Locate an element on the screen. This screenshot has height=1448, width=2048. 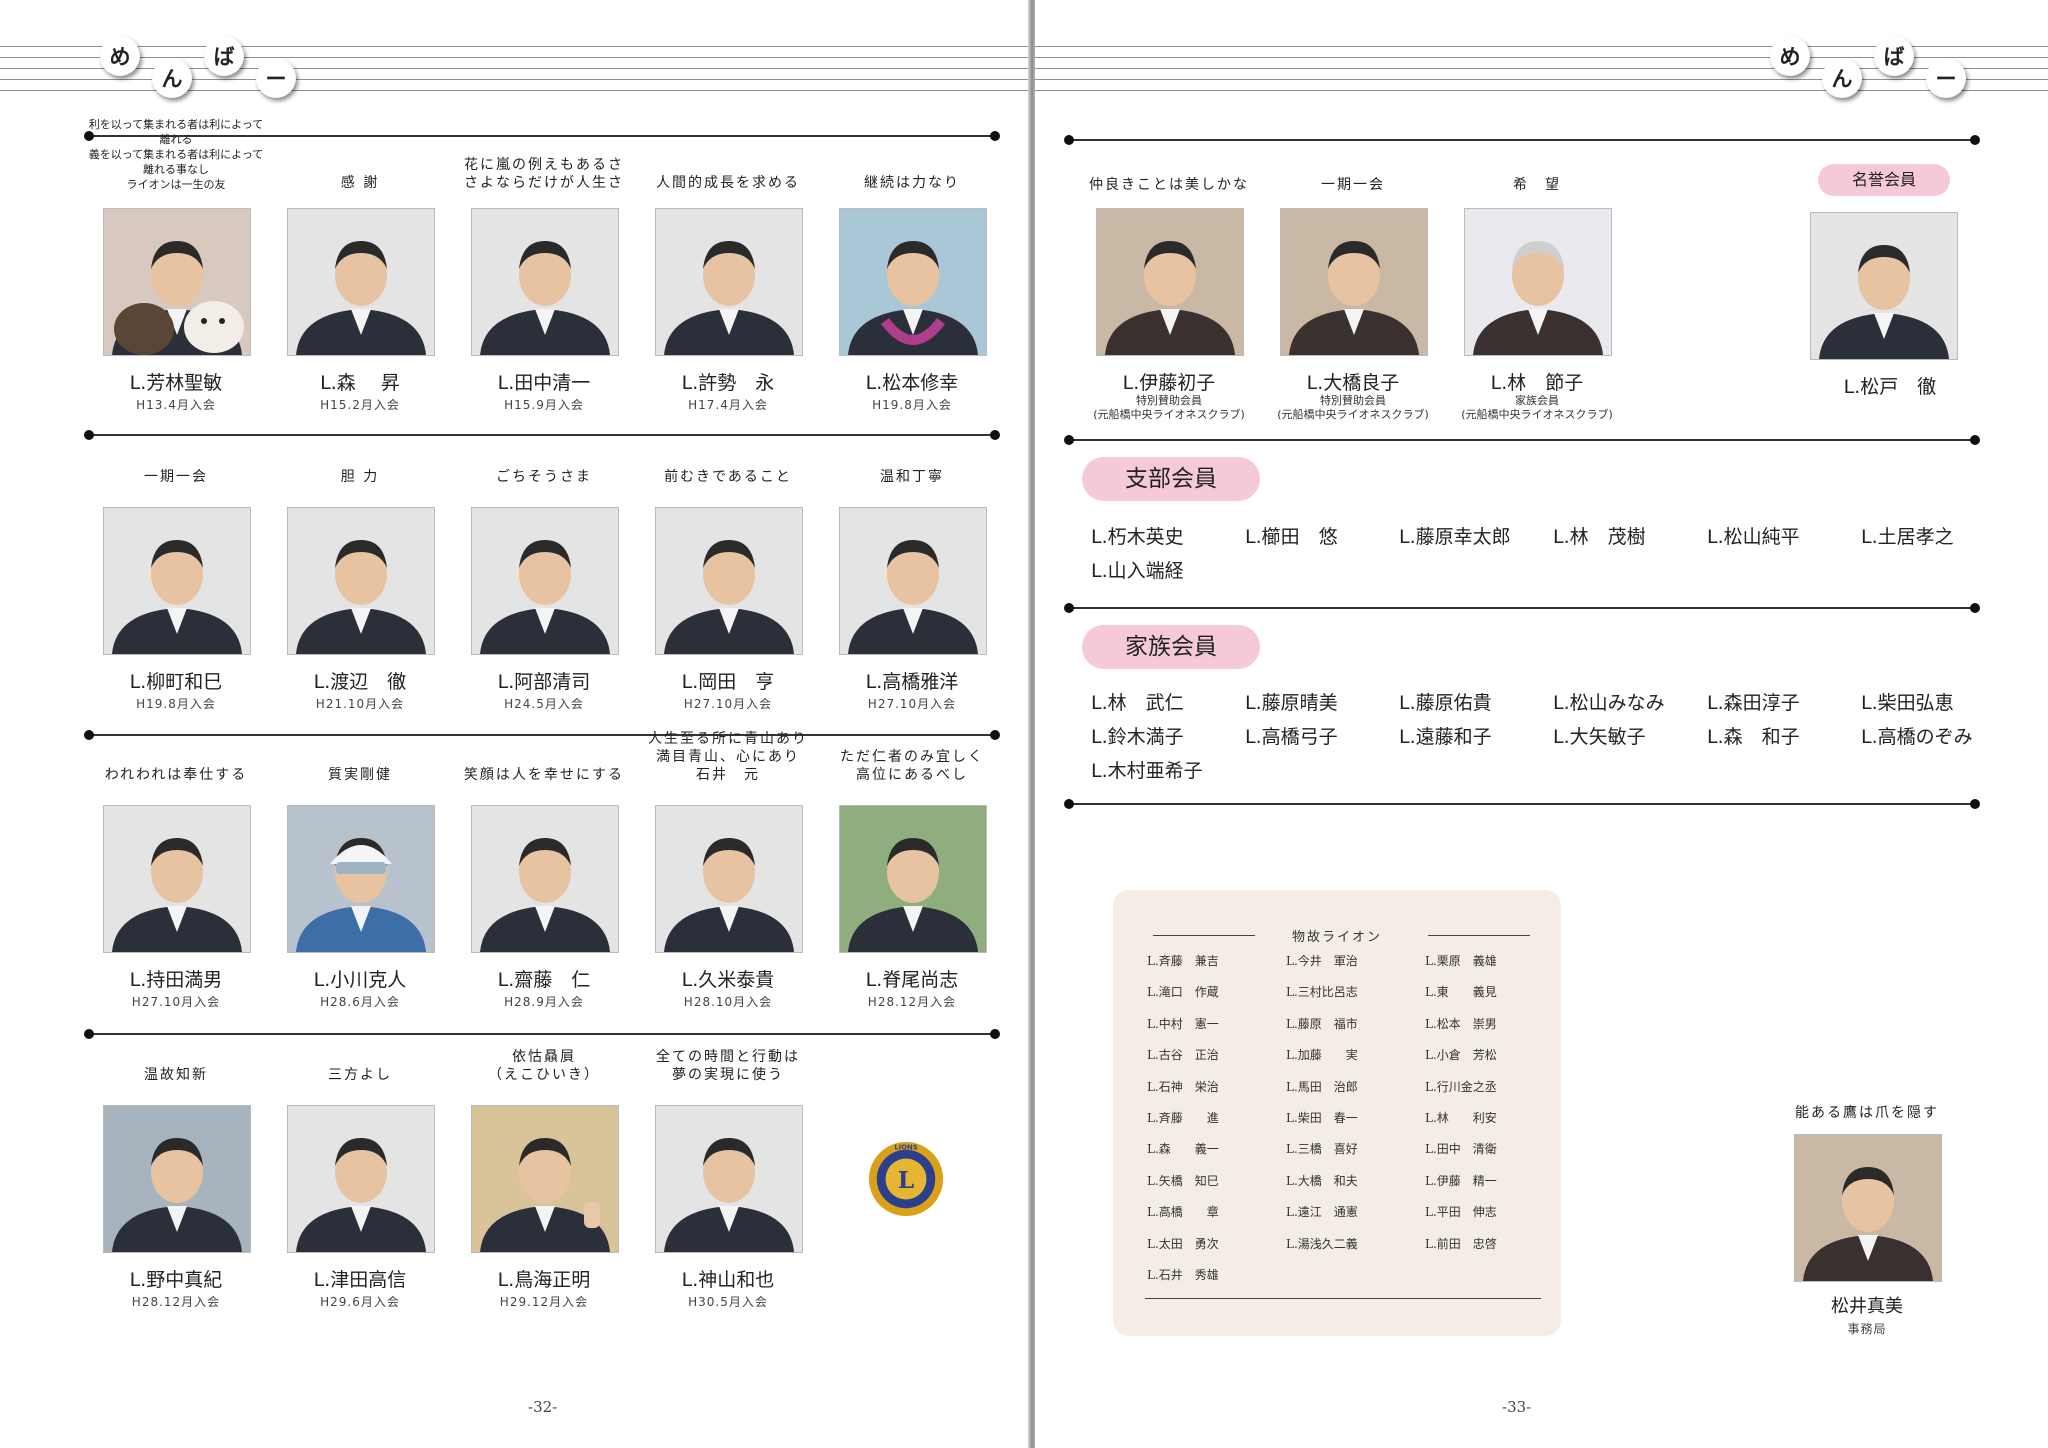
list-member-name: L.藤原晴美 is located at coordinates (1291, 703).